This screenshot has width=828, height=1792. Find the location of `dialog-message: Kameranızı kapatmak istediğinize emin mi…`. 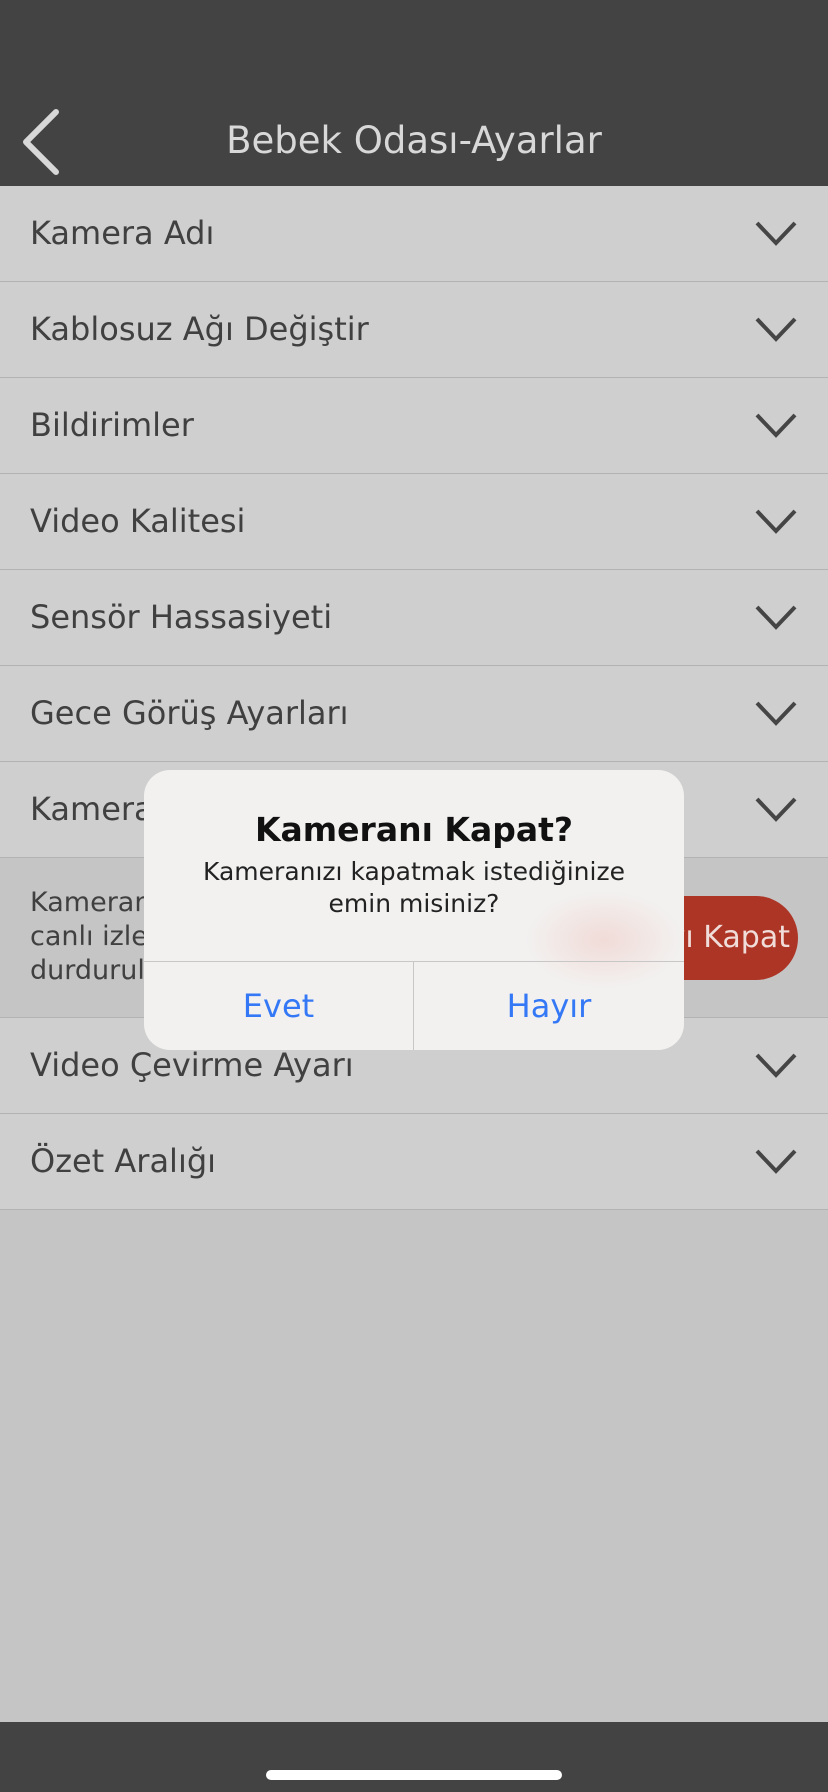

dialog-message: Kameranızı kapatmak istediğinize emin mi… is located at coordinates (414, 887).